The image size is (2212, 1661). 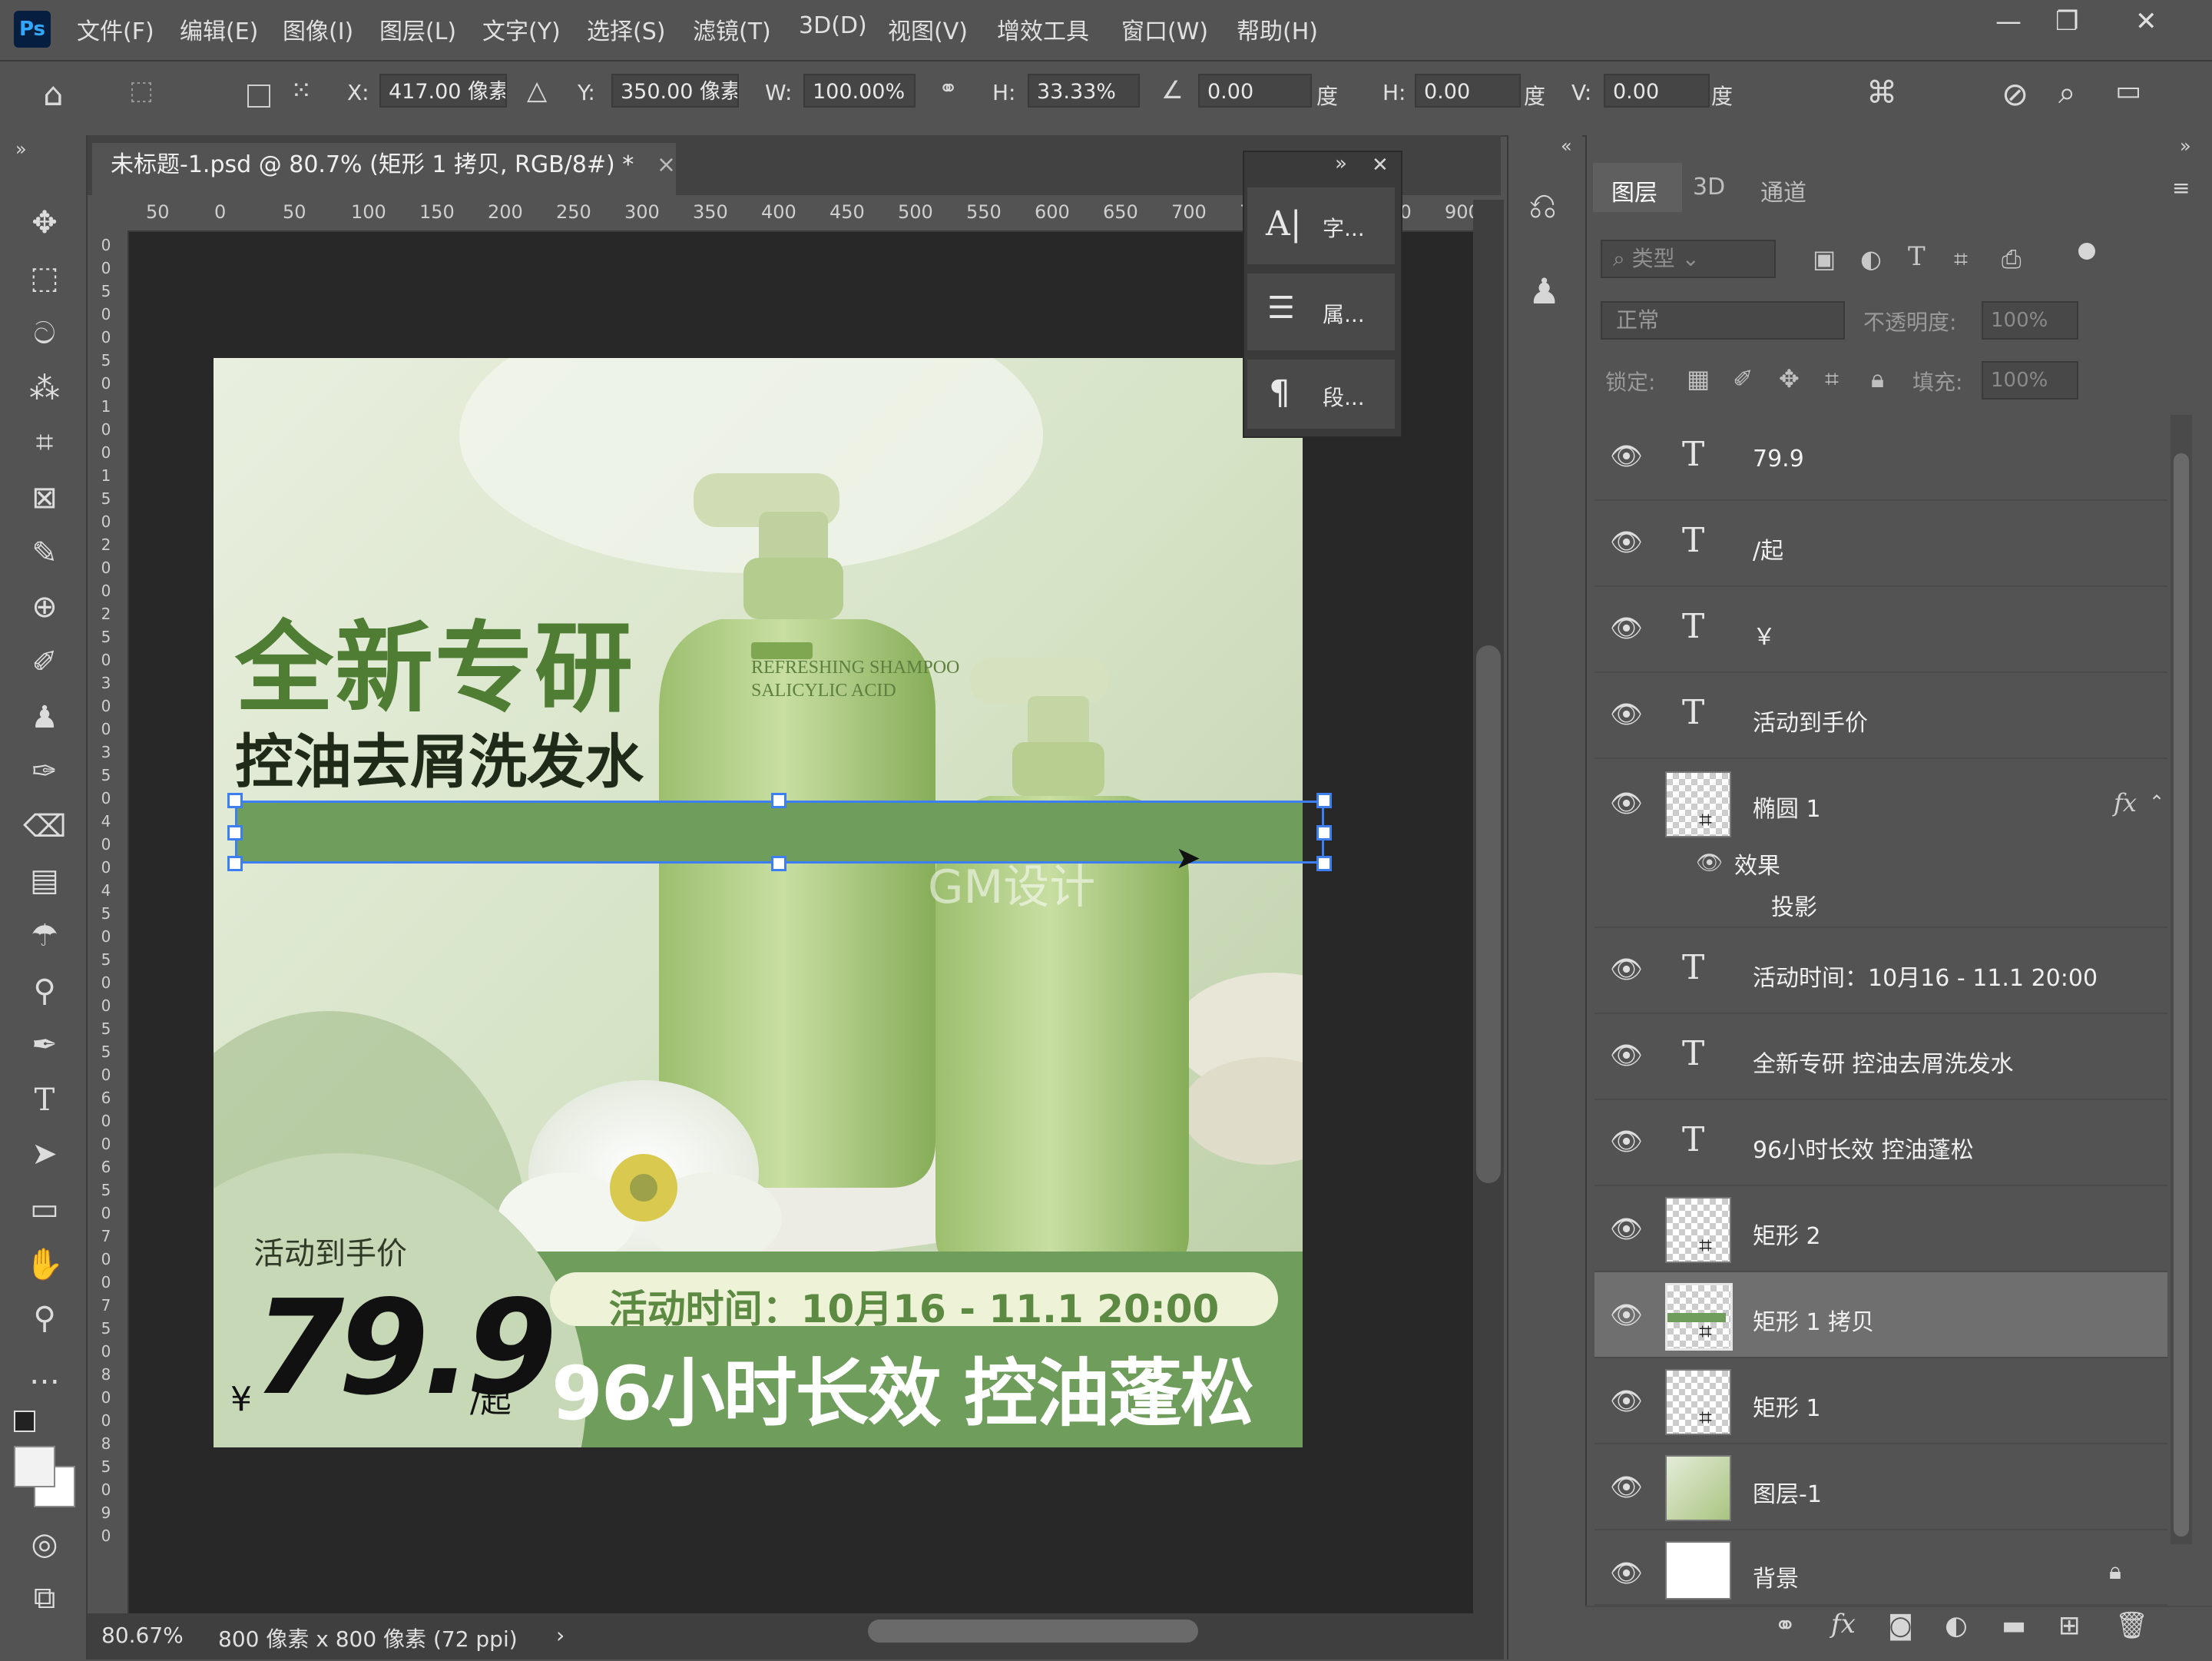 I want to click on crop-tool-icon: ⌗, so click(x=44, y=442).